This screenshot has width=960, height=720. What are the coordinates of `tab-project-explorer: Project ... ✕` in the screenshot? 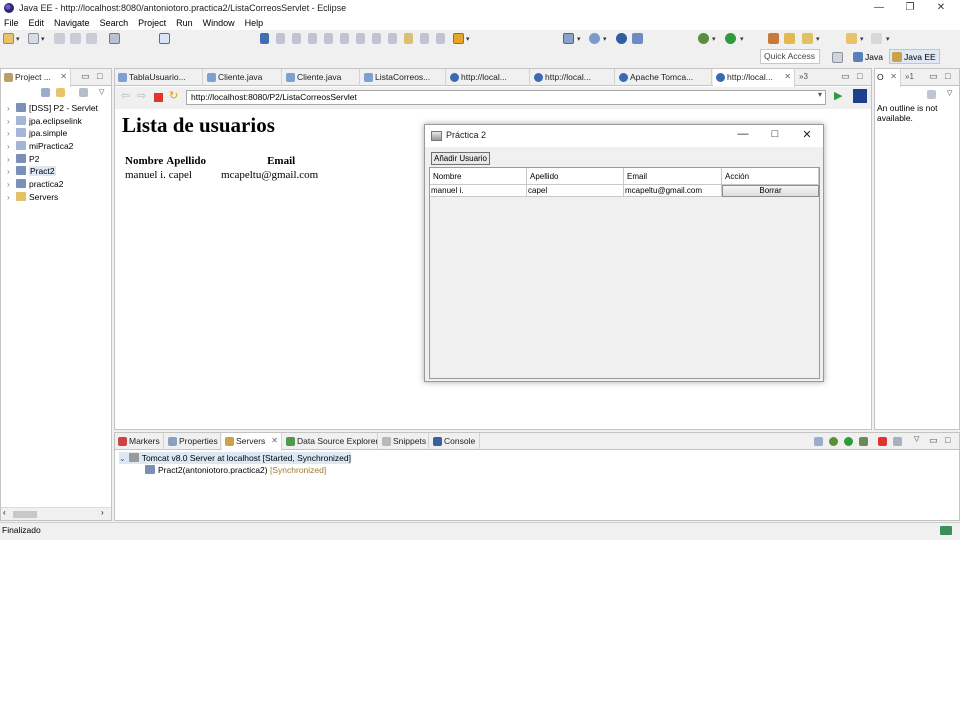 It's located at (36, 78).